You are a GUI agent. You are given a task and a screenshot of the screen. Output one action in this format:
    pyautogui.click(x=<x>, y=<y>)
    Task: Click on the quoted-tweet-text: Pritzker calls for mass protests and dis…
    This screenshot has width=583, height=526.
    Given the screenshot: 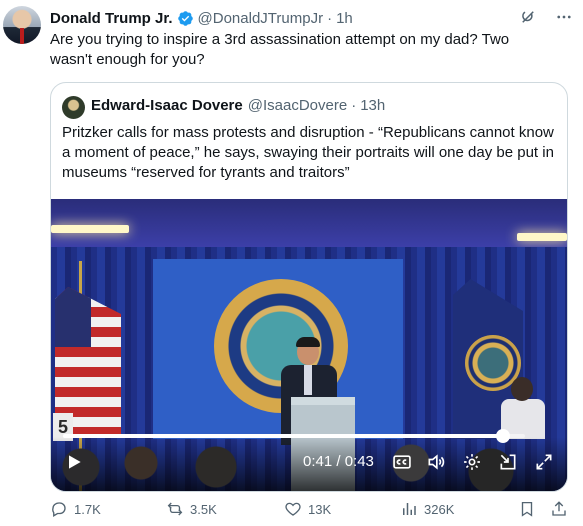 What is the action you would take?
    pyautogui.click(x=308, y=152)
    